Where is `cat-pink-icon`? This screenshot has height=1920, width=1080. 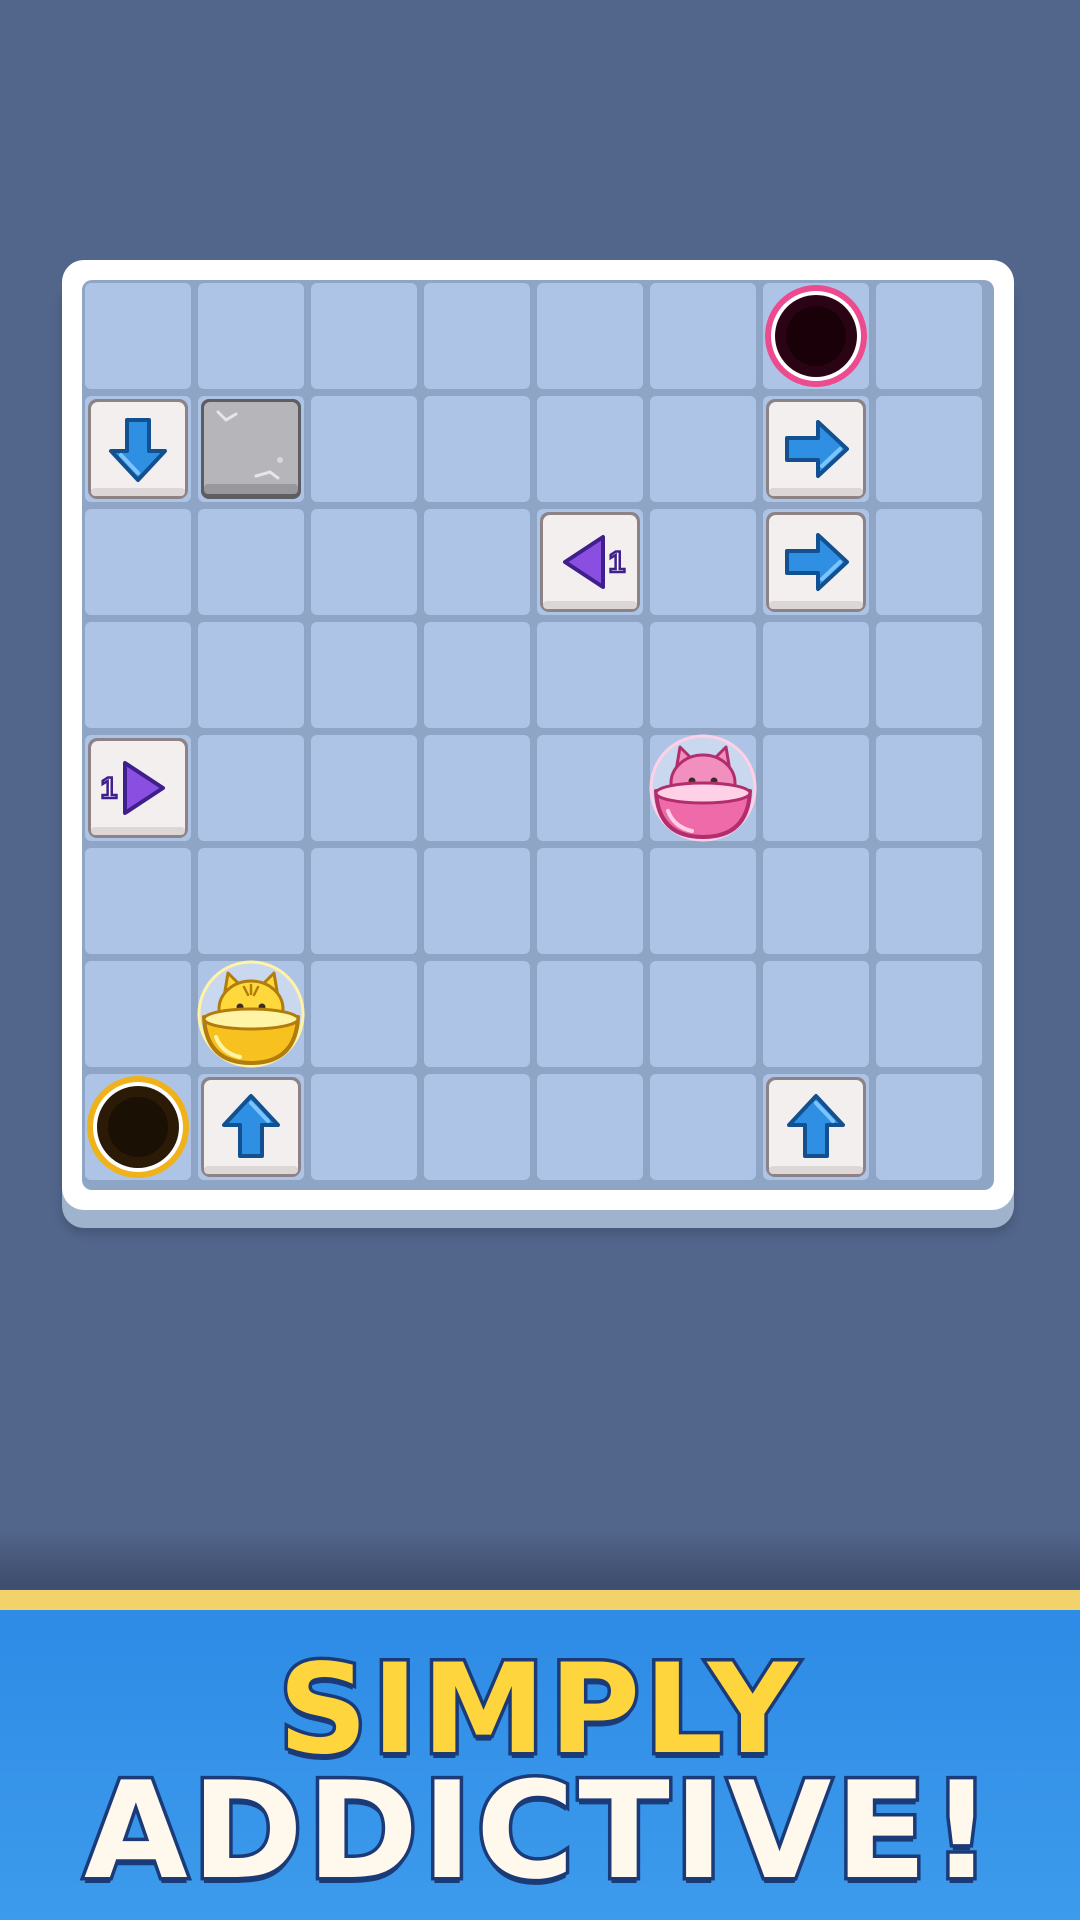
cat-pink-icon is located at coordinates (703, 788).